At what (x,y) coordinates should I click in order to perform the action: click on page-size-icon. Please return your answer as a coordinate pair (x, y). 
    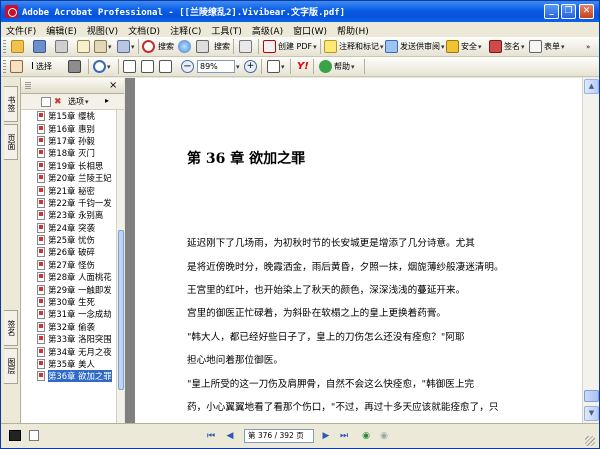
    Looking at the image, I should click on (34, 435).